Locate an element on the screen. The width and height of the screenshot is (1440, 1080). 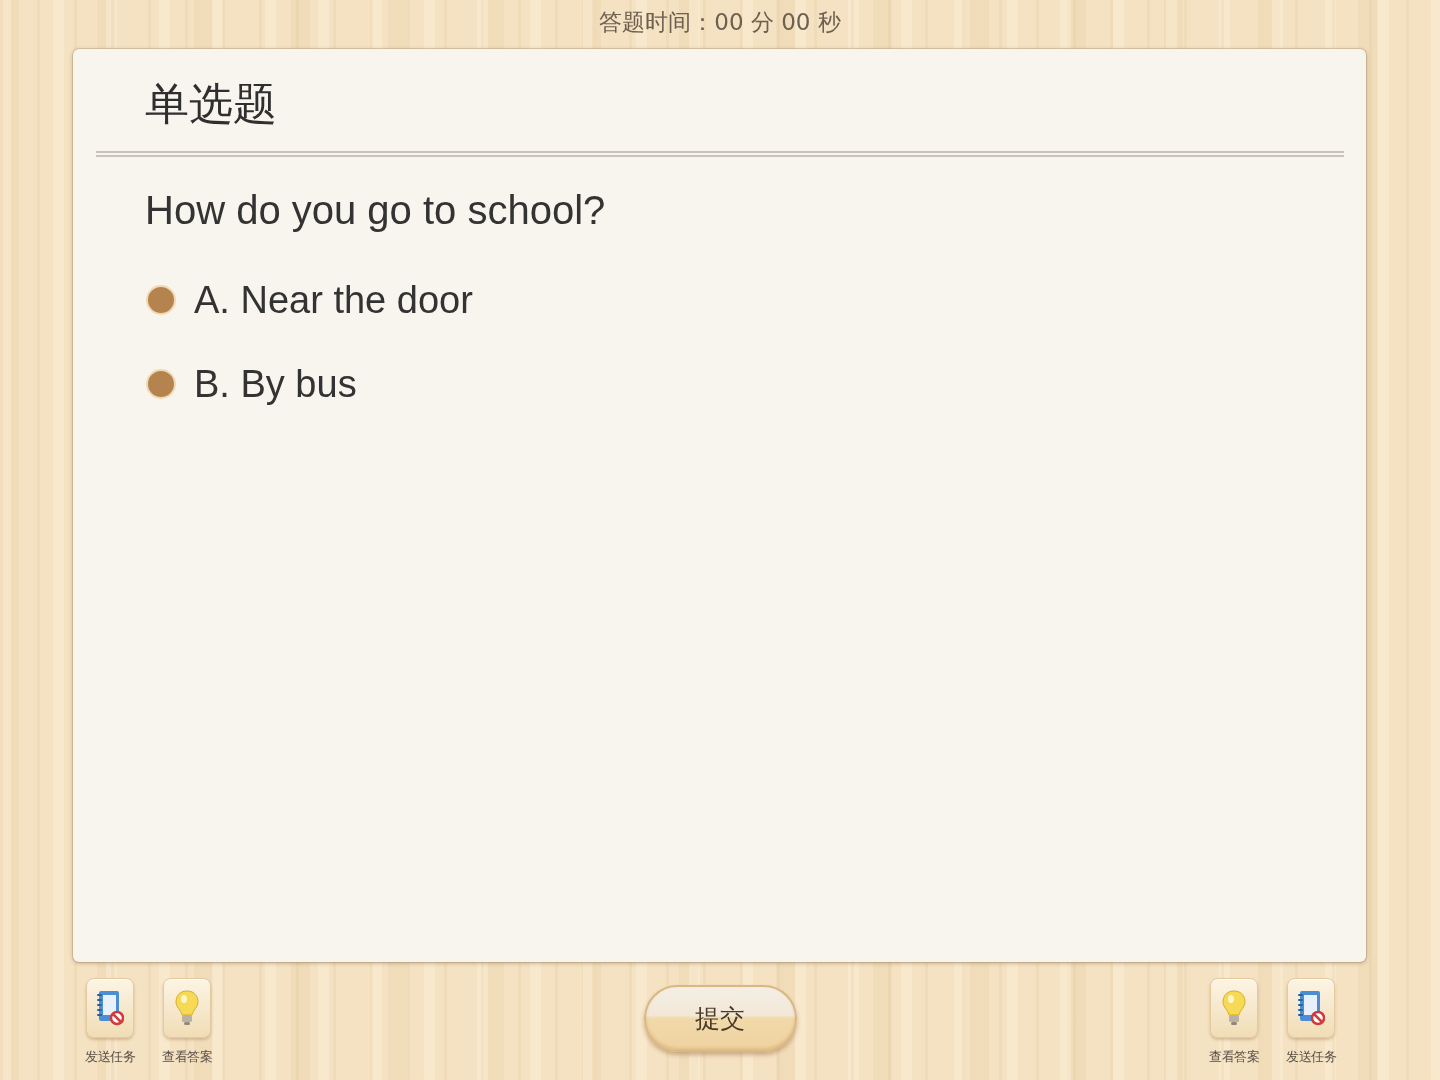
answer-timer: 答题时间：00 分 00 秒 is located at coordinates (720, 22).